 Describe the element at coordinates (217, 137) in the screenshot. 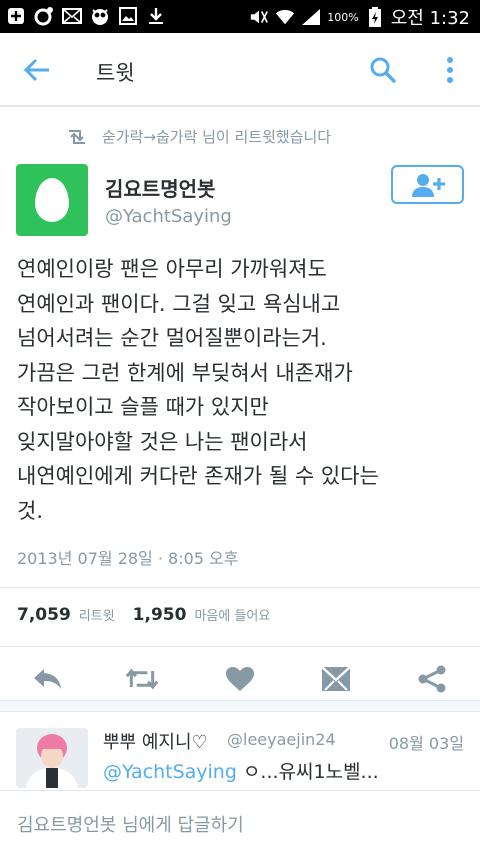

I see `retweet-context-text: 숟가락→숩가락 님이 리트윗했습니다` at that location.